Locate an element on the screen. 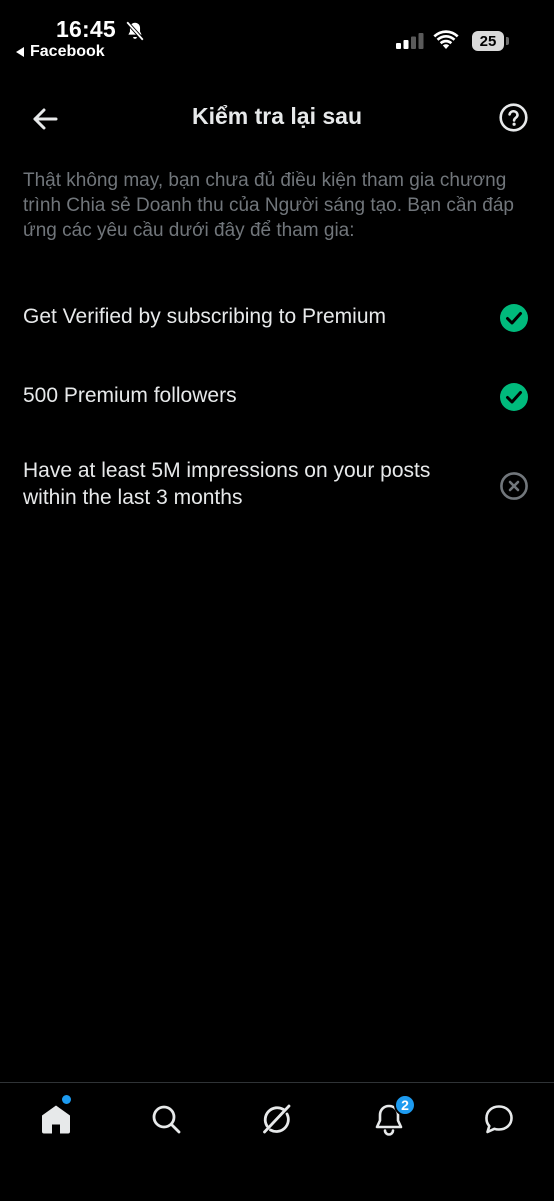 This screenshot has height=1201, width=554. tab-search is located at coordinates (166, 1119).